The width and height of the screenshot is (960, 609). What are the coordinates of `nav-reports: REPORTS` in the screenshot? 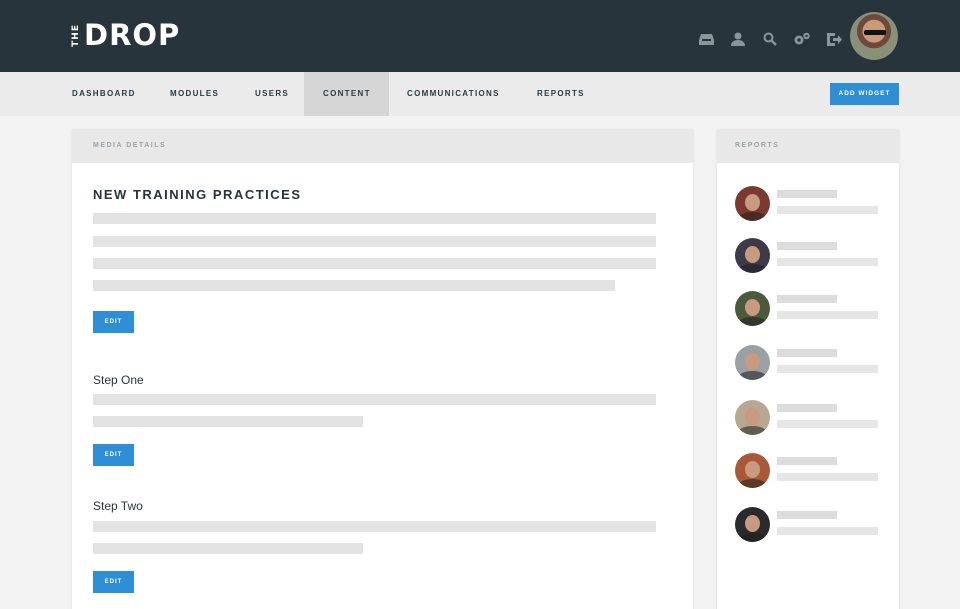 It's located at (561, 94).